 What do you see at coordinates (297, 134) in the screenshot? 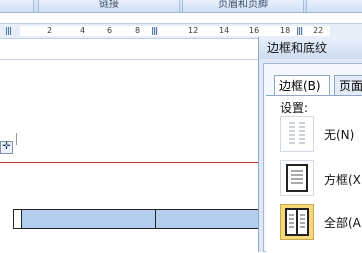
I see `none-border-icon` at bounding box center [297, 134].